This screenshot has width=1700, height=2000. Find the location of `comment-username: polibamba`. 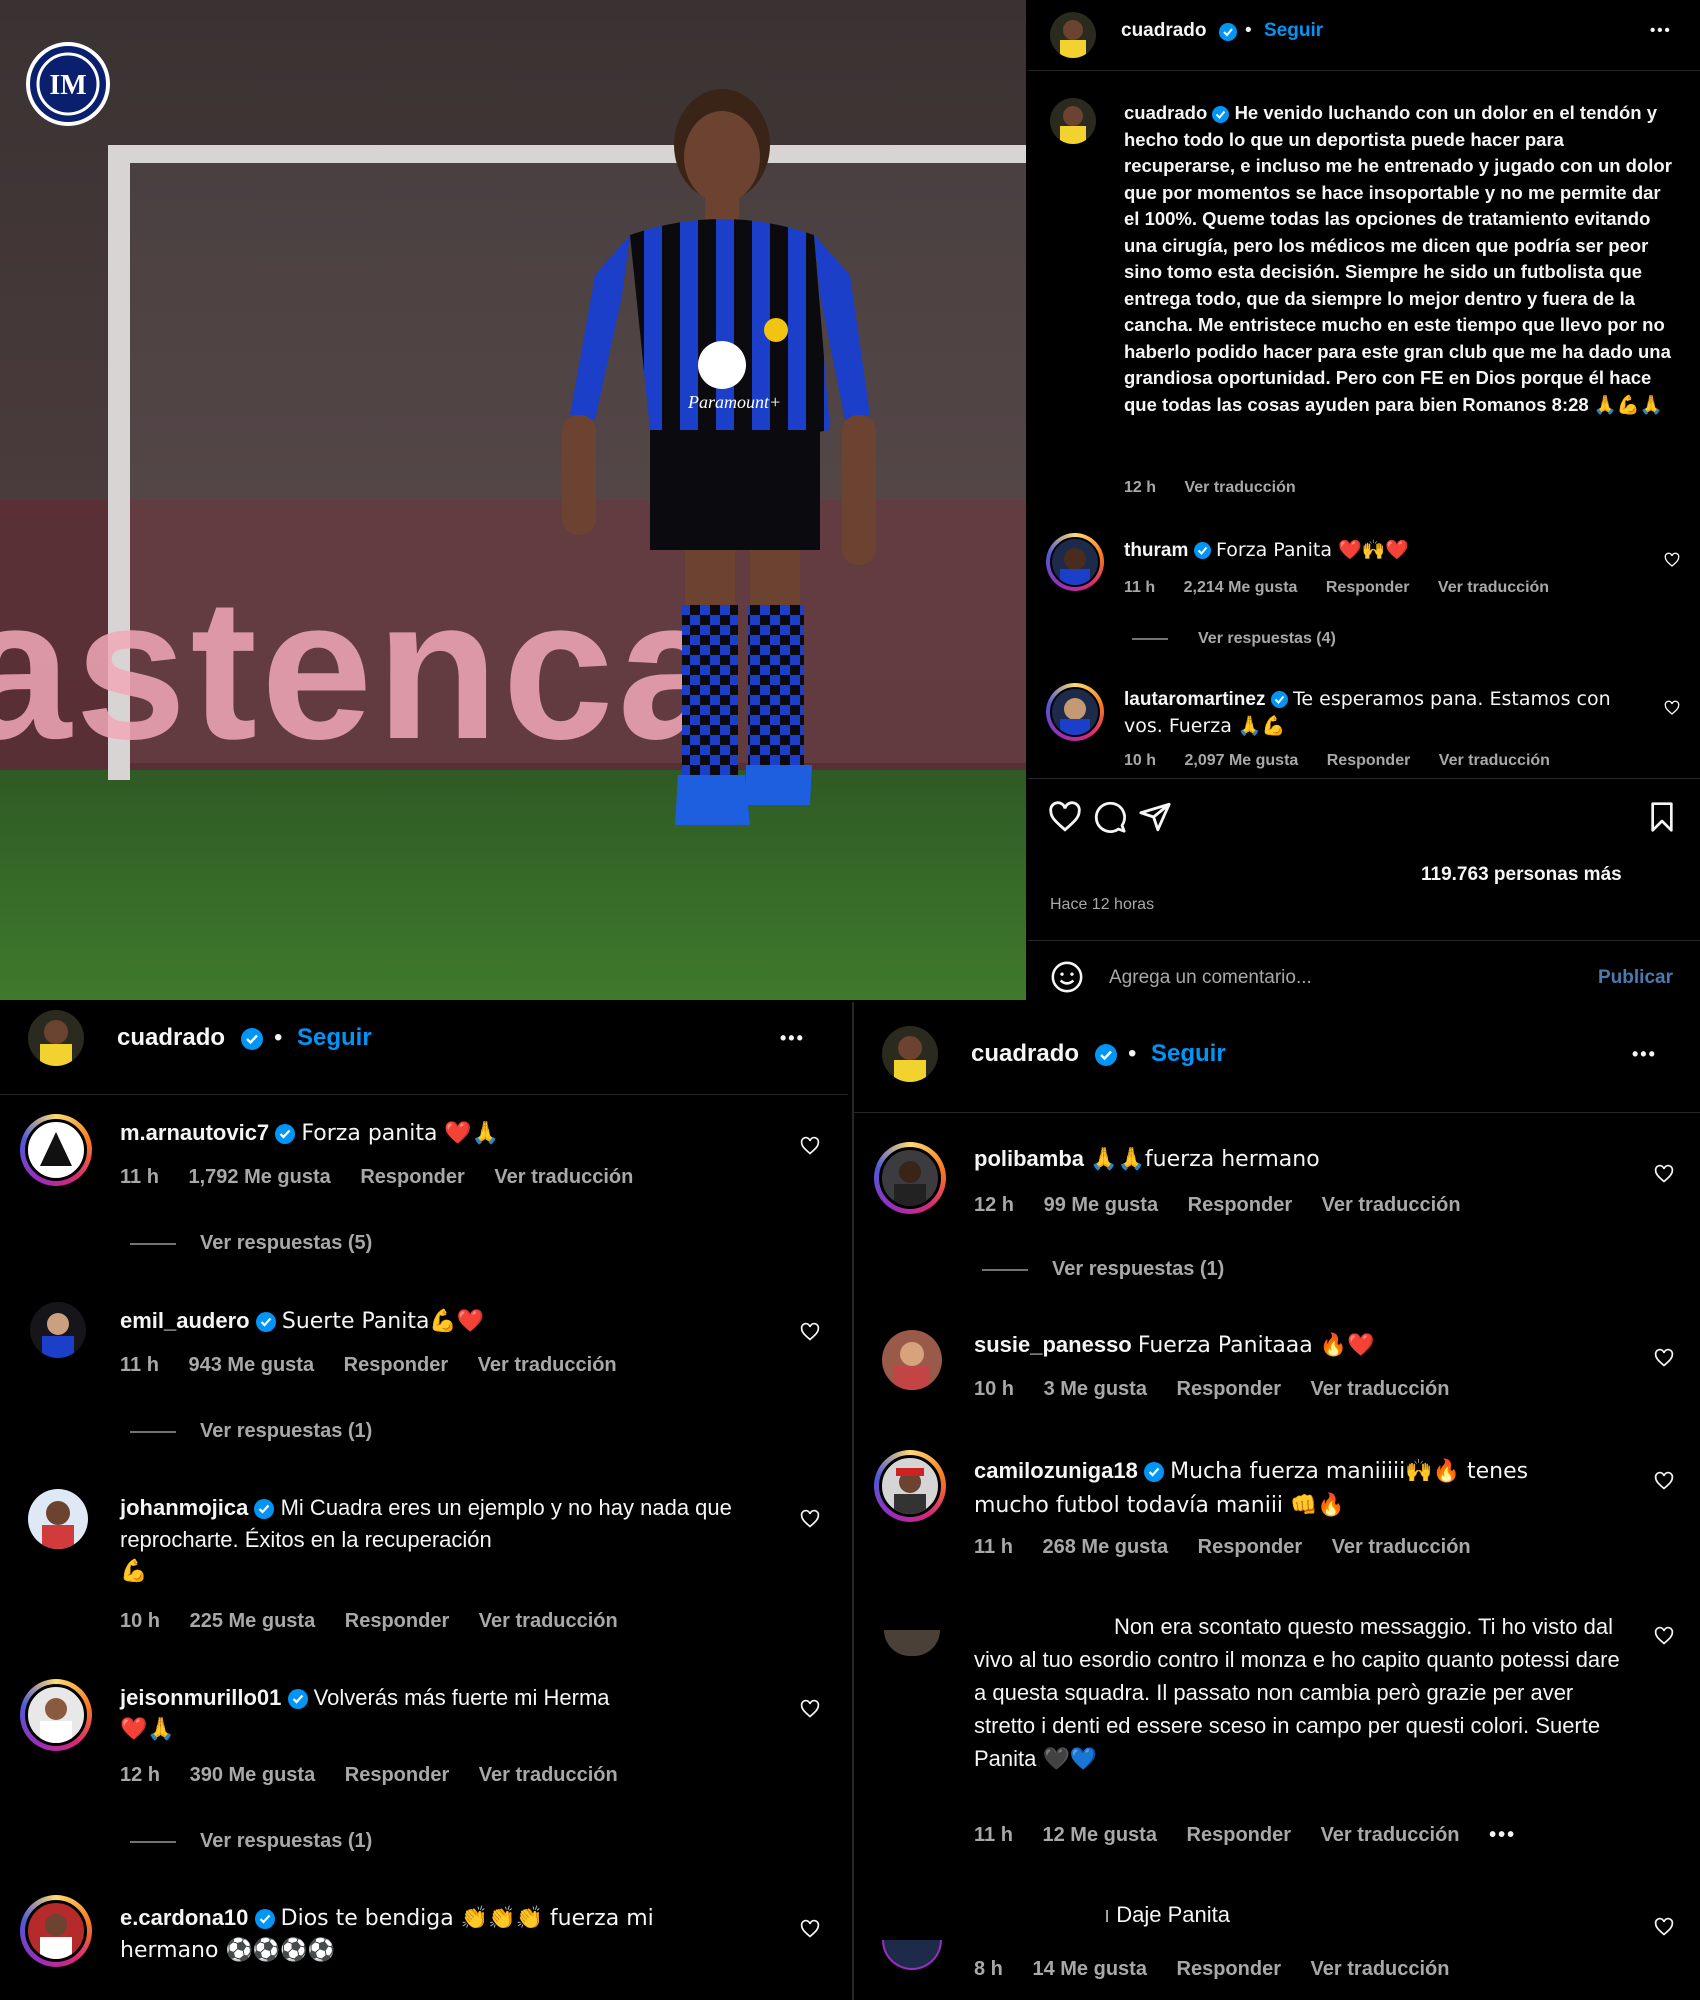

comment-username: polibamba is located at coordinates (1029, 1158).